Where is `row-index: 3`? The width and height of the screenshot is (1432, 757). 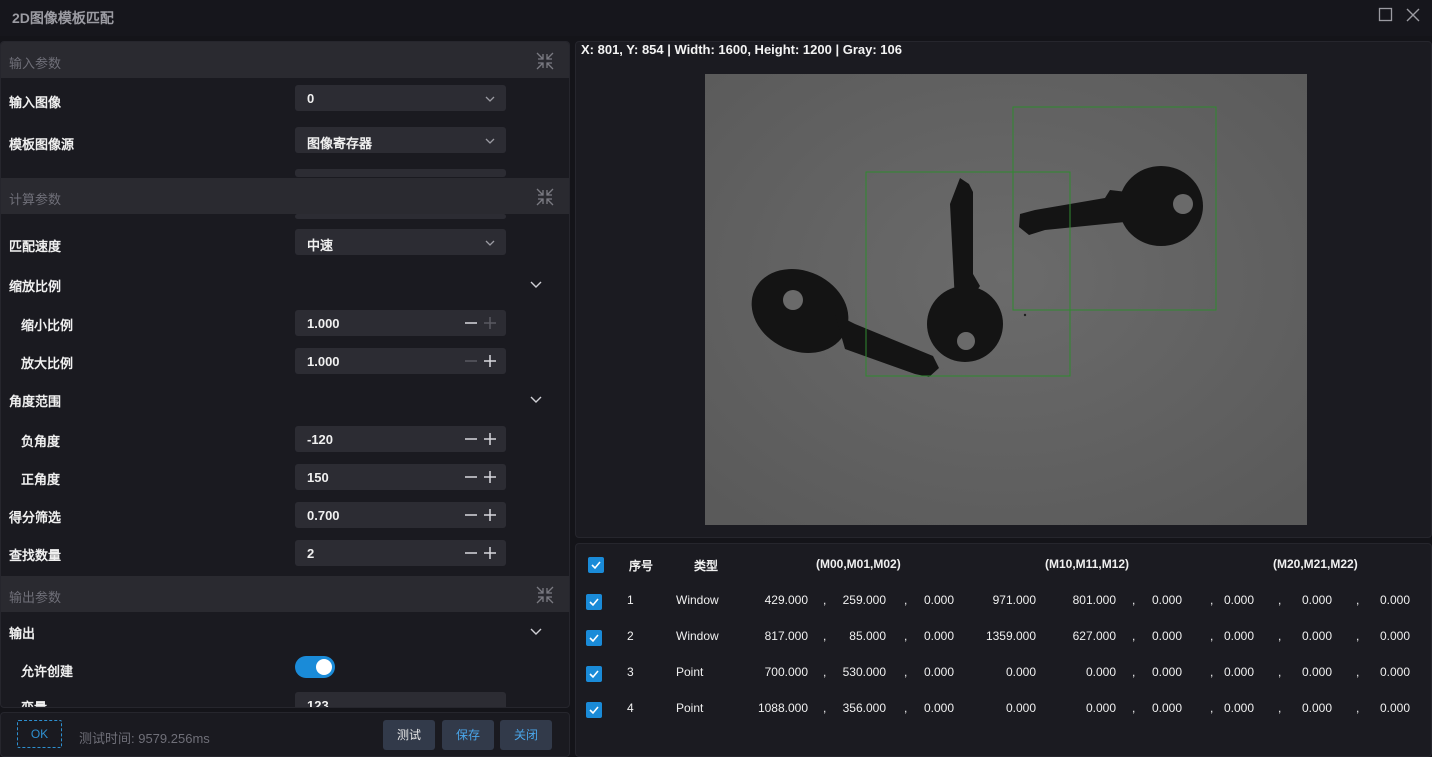
row-index: 3 is located at coordinates (630, 672).